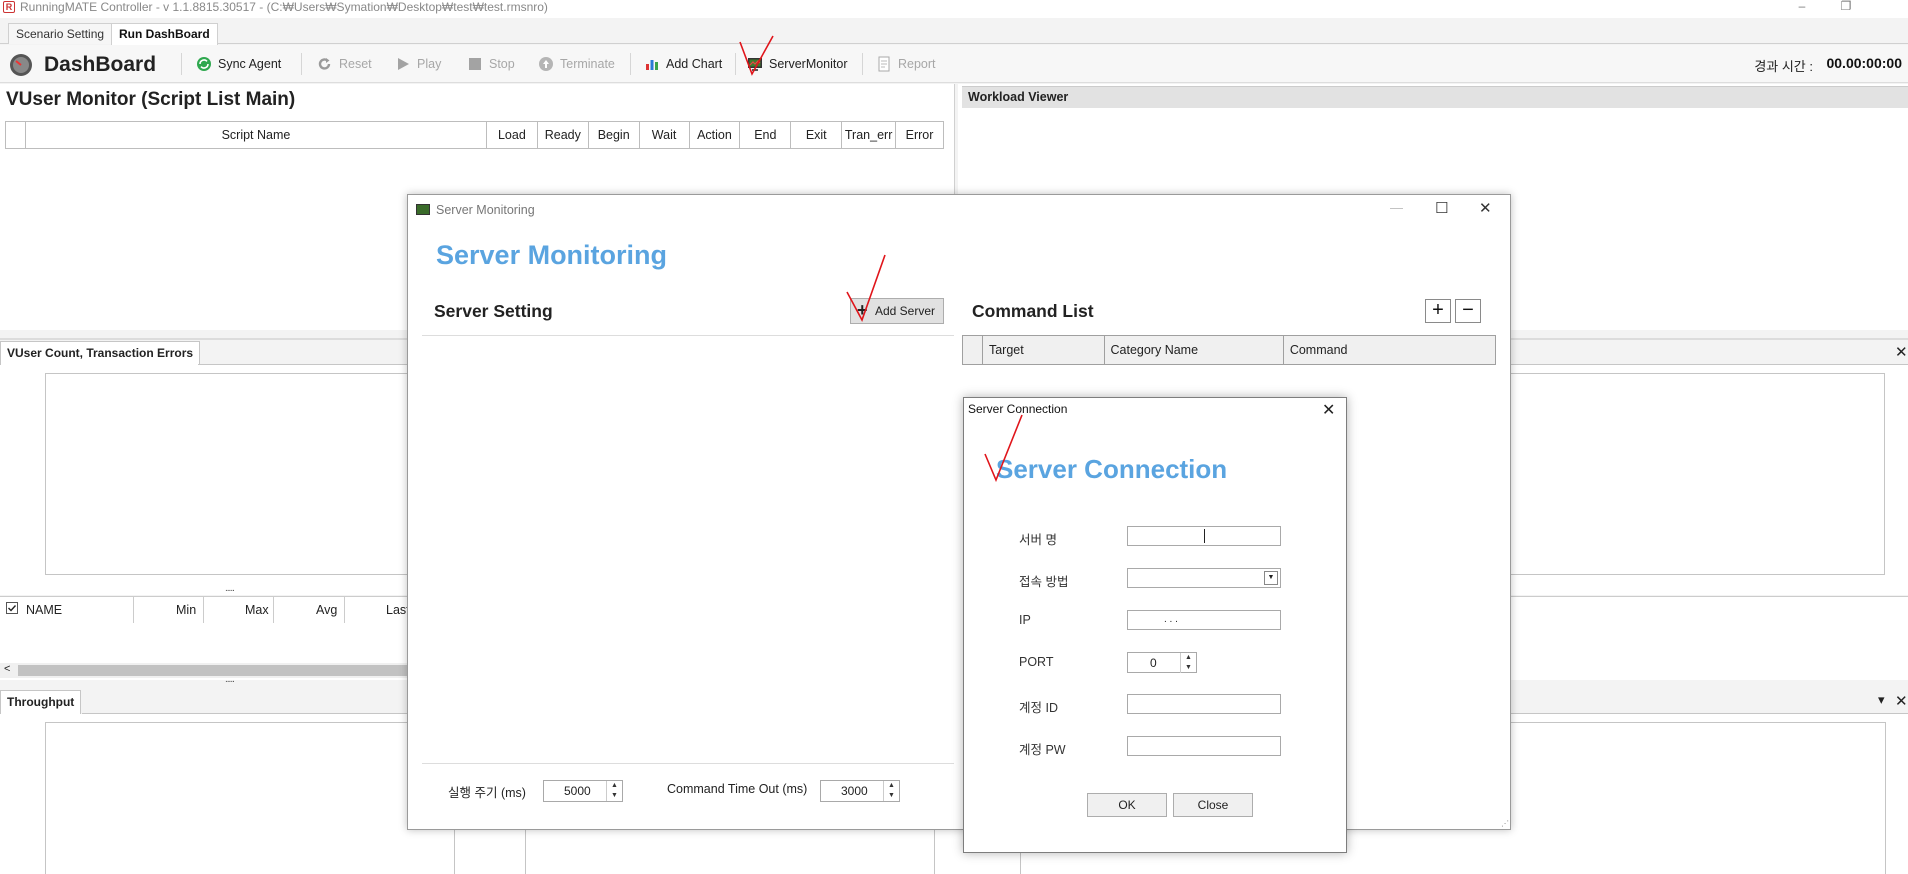 The width and height of the screenshot is (1908, 874). What do you see at coordinates (1435, 97) in the screenshot?
I see `workload-viewer-title: Workload Viewer` at bounding box center [1435, 97].